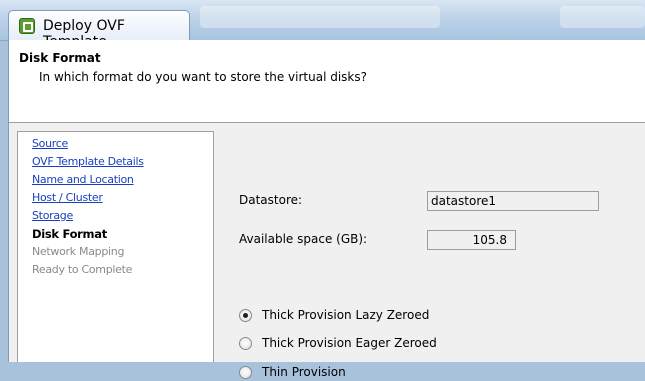 The width and height of the screenshot is (645, 381). I want to click on thin-label: Thin Provision, so click(304, 372).